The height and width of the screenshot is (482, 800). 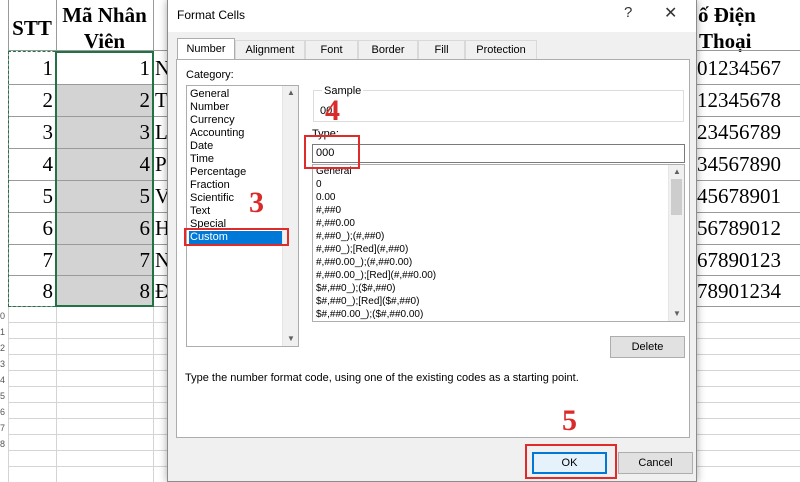 What do you see at coordinates (676, 197) in the screenshot?
I see `scroll-thumb` at bounding box center [676, 197].